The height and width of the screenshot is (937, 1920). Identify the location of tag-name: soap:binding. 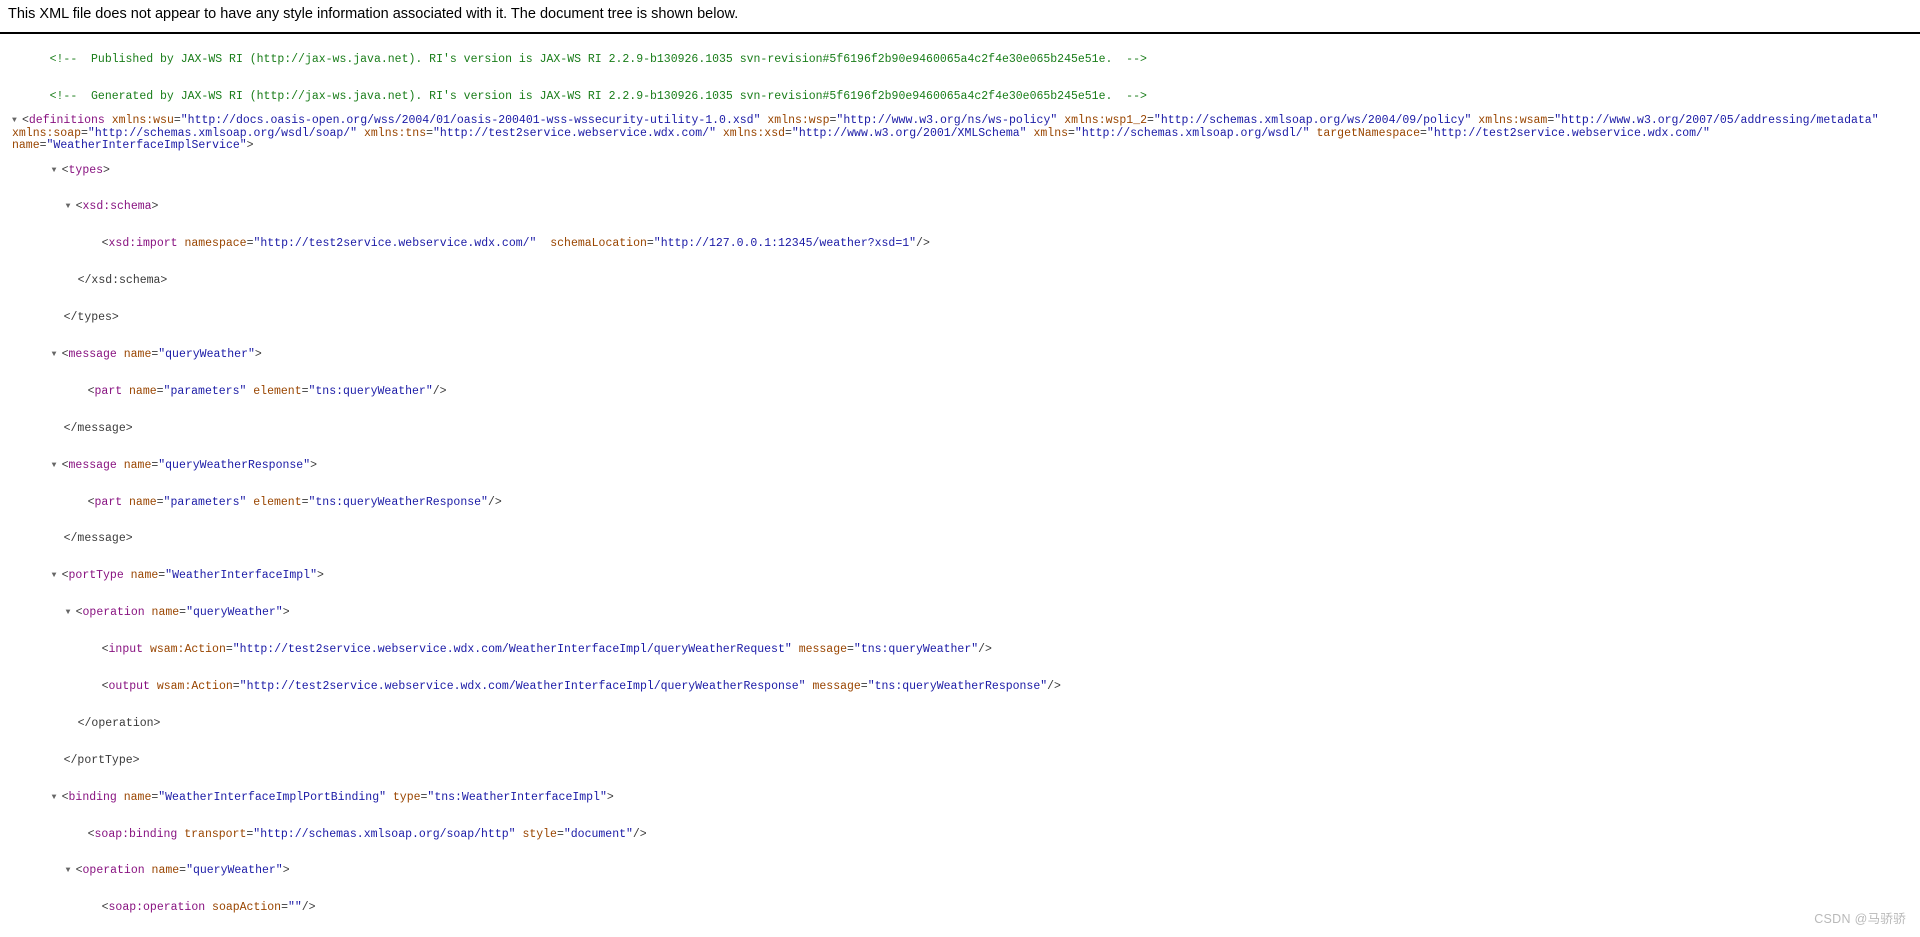
(136, 834).